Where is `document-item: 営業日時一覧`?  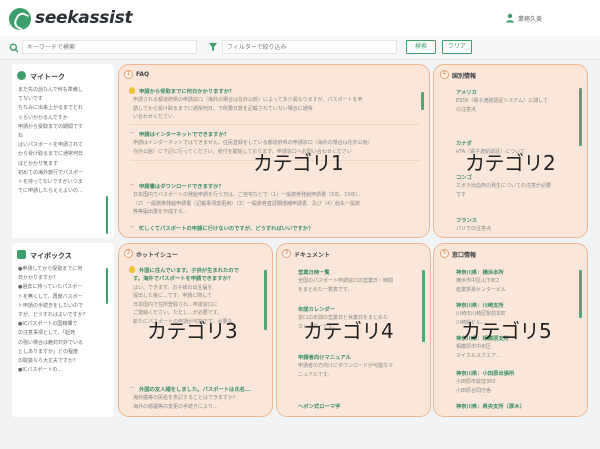
document-item: 営業日時一覧 is located at coordinates (314, 272).